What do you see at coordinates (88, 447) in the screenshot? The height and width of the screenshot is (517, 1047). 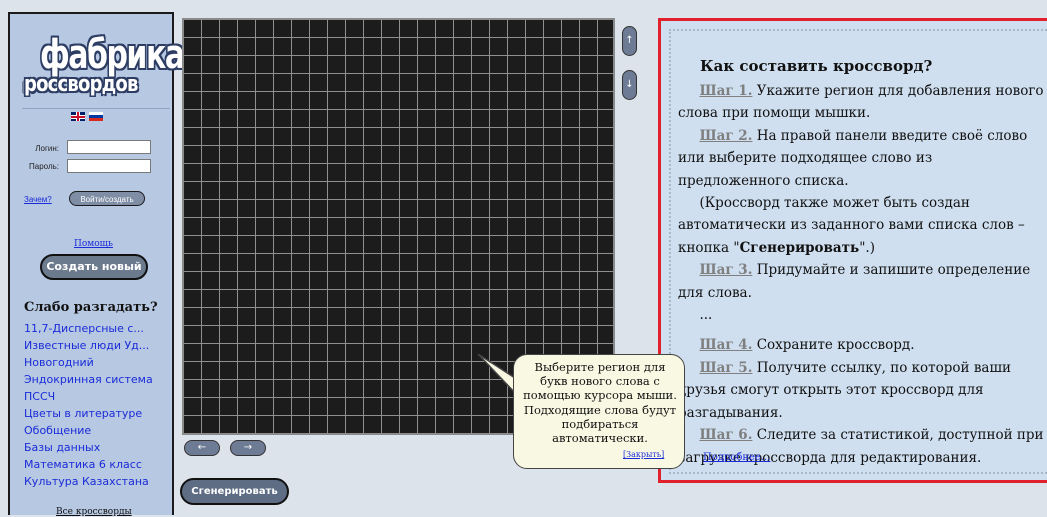 I see `list-item: Базы данных` at bounding box center [88, 447].